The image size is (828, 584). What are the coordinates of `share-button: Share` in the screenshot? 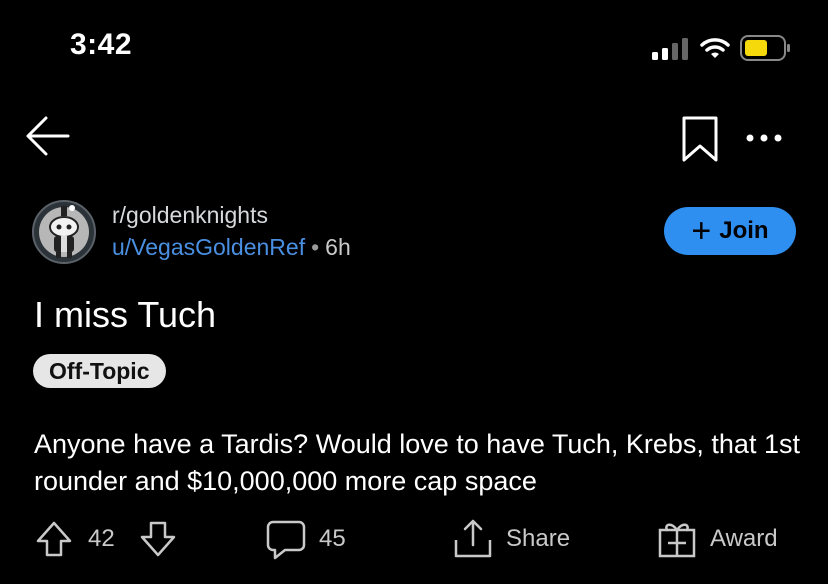 It's located at (511, 539).